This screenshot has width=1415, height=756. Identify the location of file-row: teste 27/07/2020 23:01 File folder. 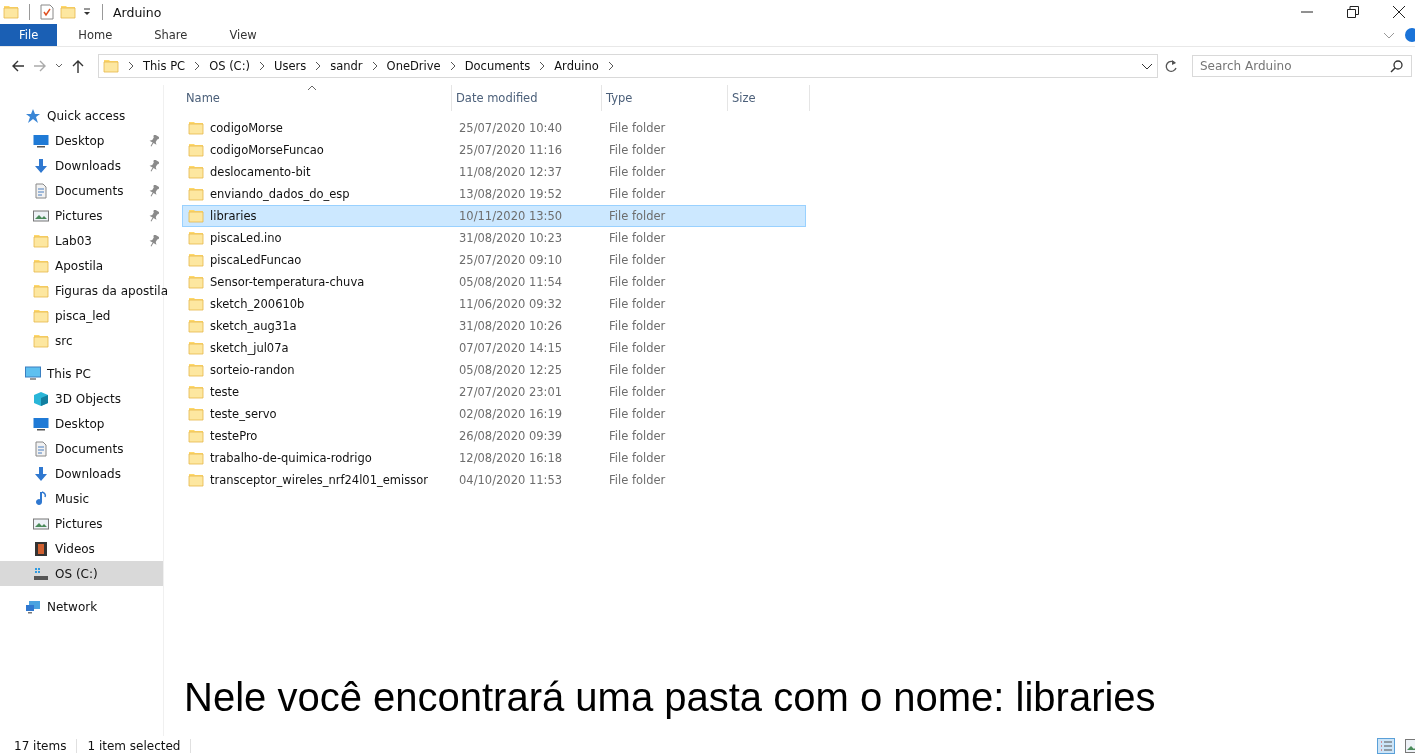
(494, 392).